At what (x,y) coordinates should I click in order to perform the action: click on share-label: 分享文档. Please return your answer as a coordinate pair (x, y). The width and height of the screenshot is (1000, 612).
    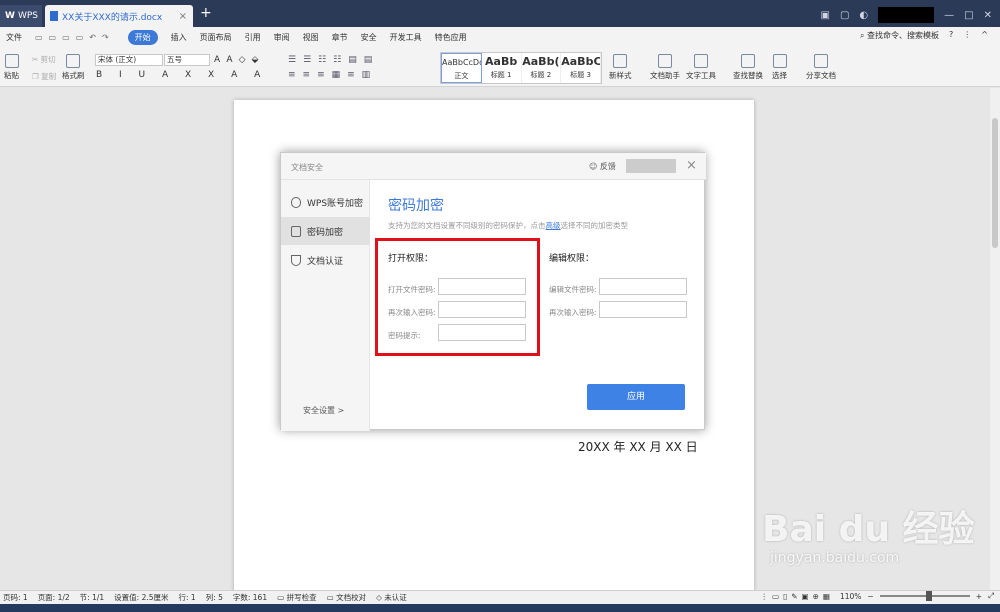
    Looking at the image, I should click on (821, 75).